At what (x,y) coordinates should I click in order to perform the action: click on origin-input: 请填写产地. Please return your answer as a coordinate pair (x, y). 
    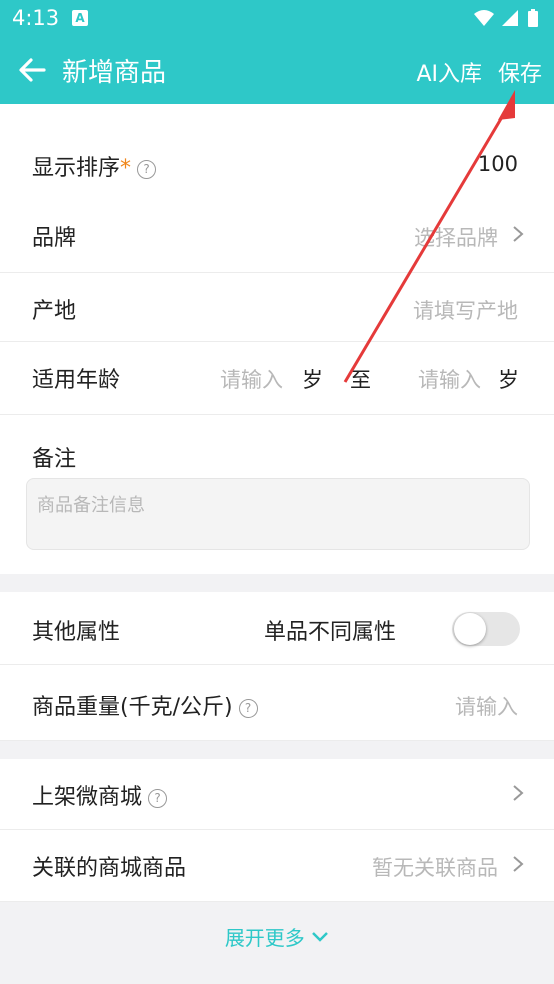
    Looking at the image, I should click on (465, 310).